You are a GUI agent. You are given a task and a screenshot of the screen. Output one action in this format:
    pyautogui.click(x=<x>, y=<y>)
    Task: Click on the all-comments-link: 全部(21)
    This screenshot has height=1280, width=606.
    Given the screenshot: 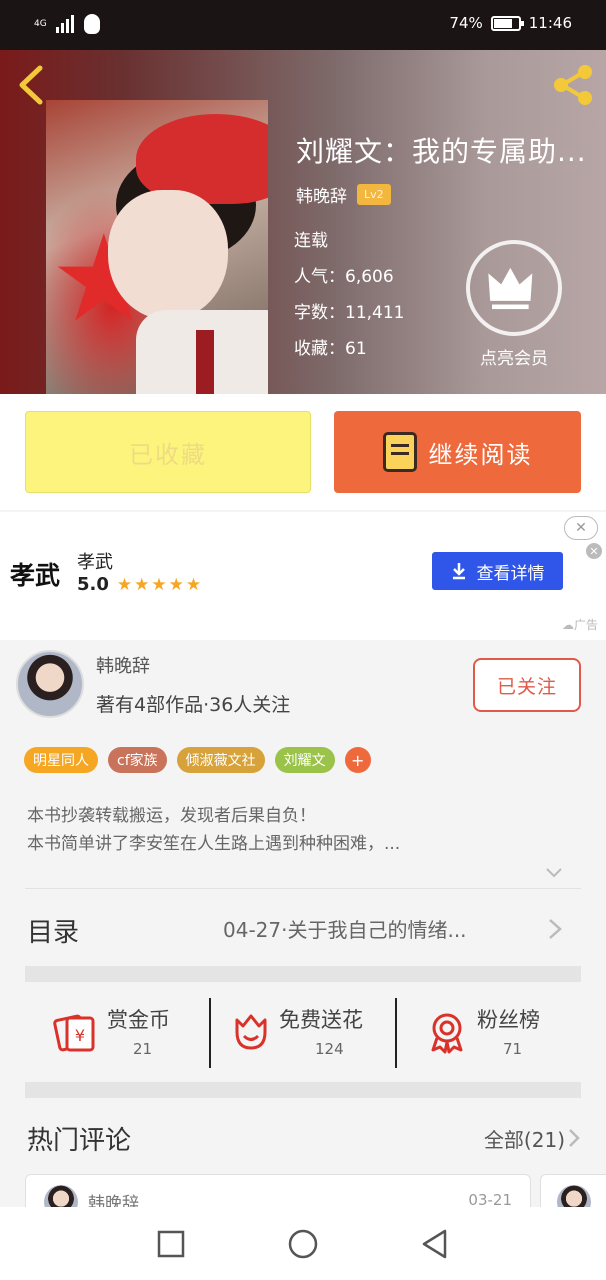 What is the action you would take?
    pyautogui.click(x=524, y=1138)
    